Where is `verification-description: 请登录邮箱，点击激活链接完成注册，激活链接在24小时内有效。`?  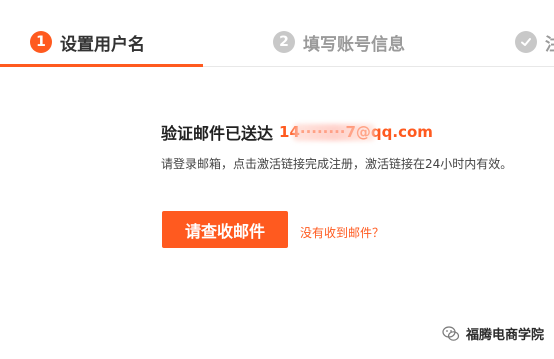 verification-description: 请登录邮箱，点击激活链接完成注册，激活链接在24小时内有效。 is located at coordinates (337, 164).